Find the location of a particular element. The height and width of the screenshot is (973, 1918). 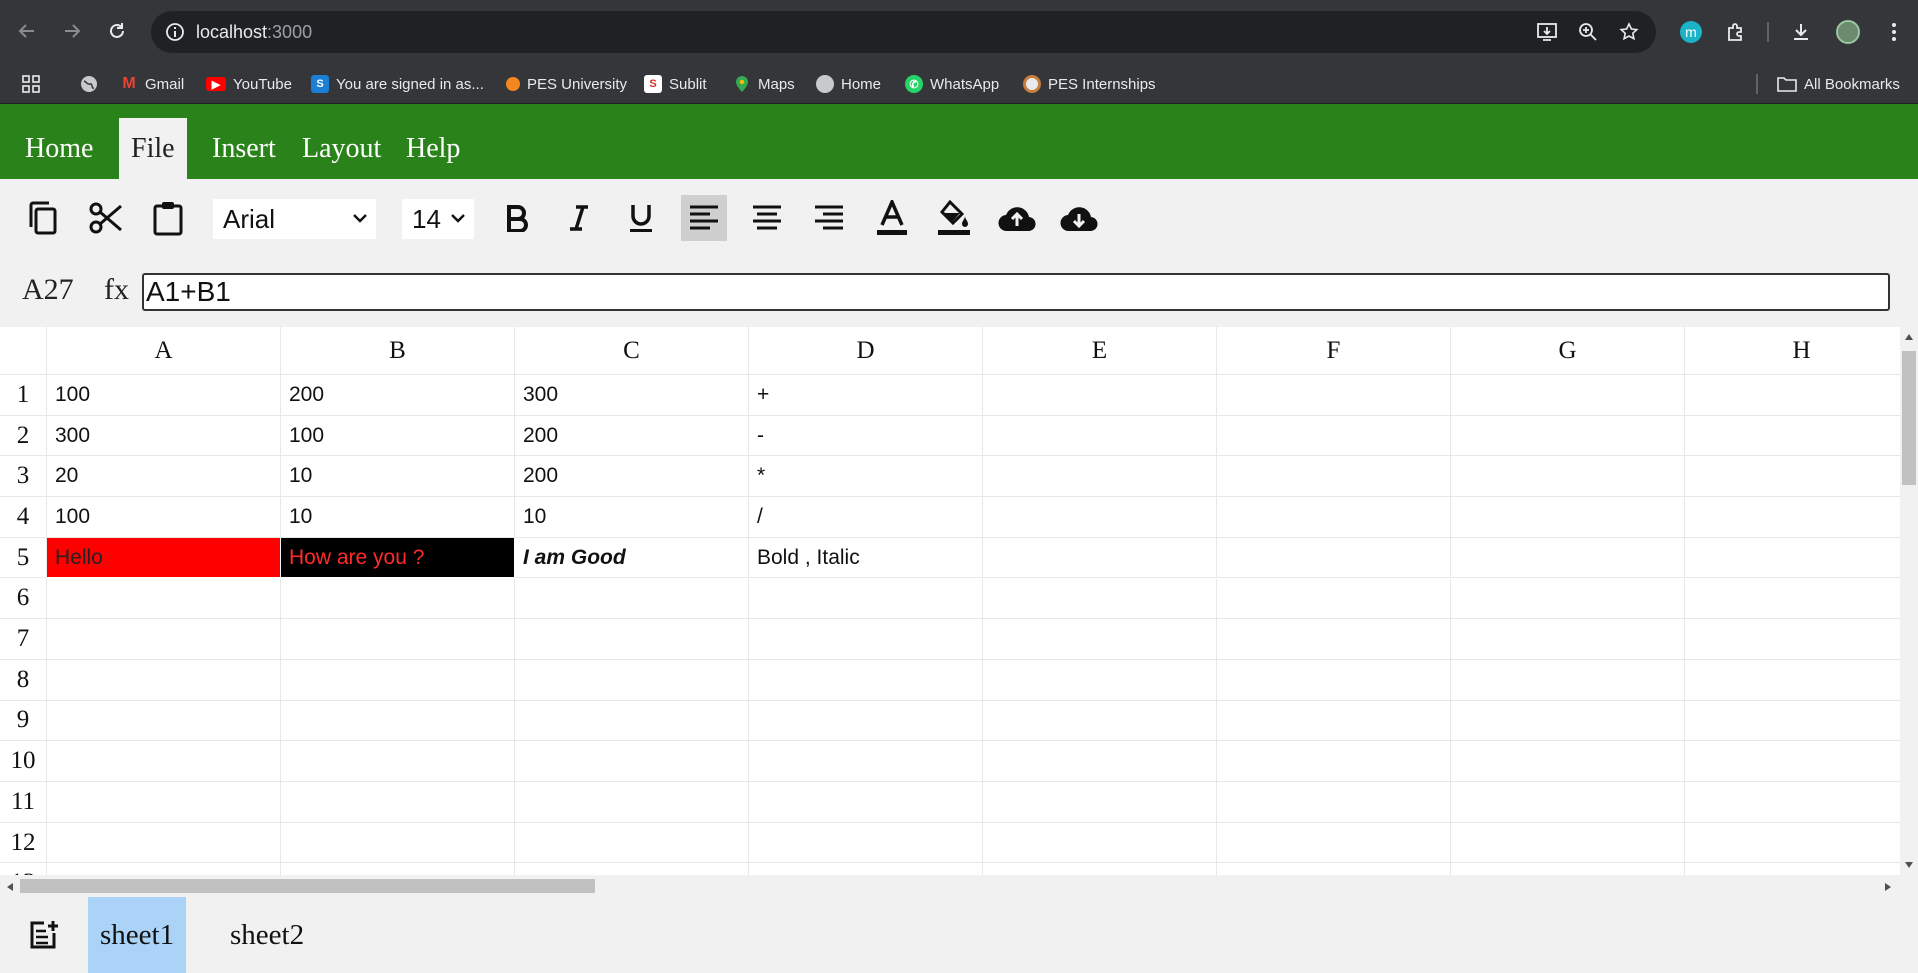

cell-b8 is located at coordinates (398, 680).